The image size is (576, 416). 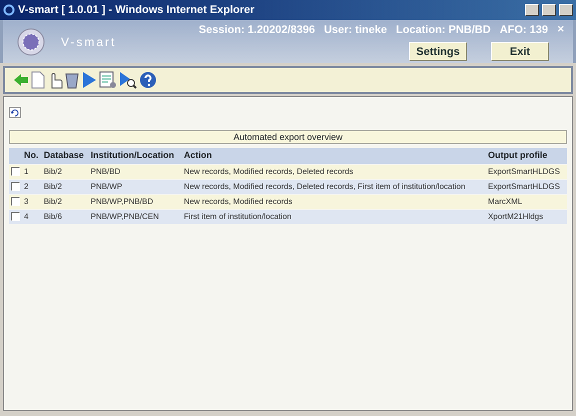 What do you see at coordinates (334, 201) in the screenshot?
I see `table-cell: New records, Modified records` at bounding box center [334, 201].